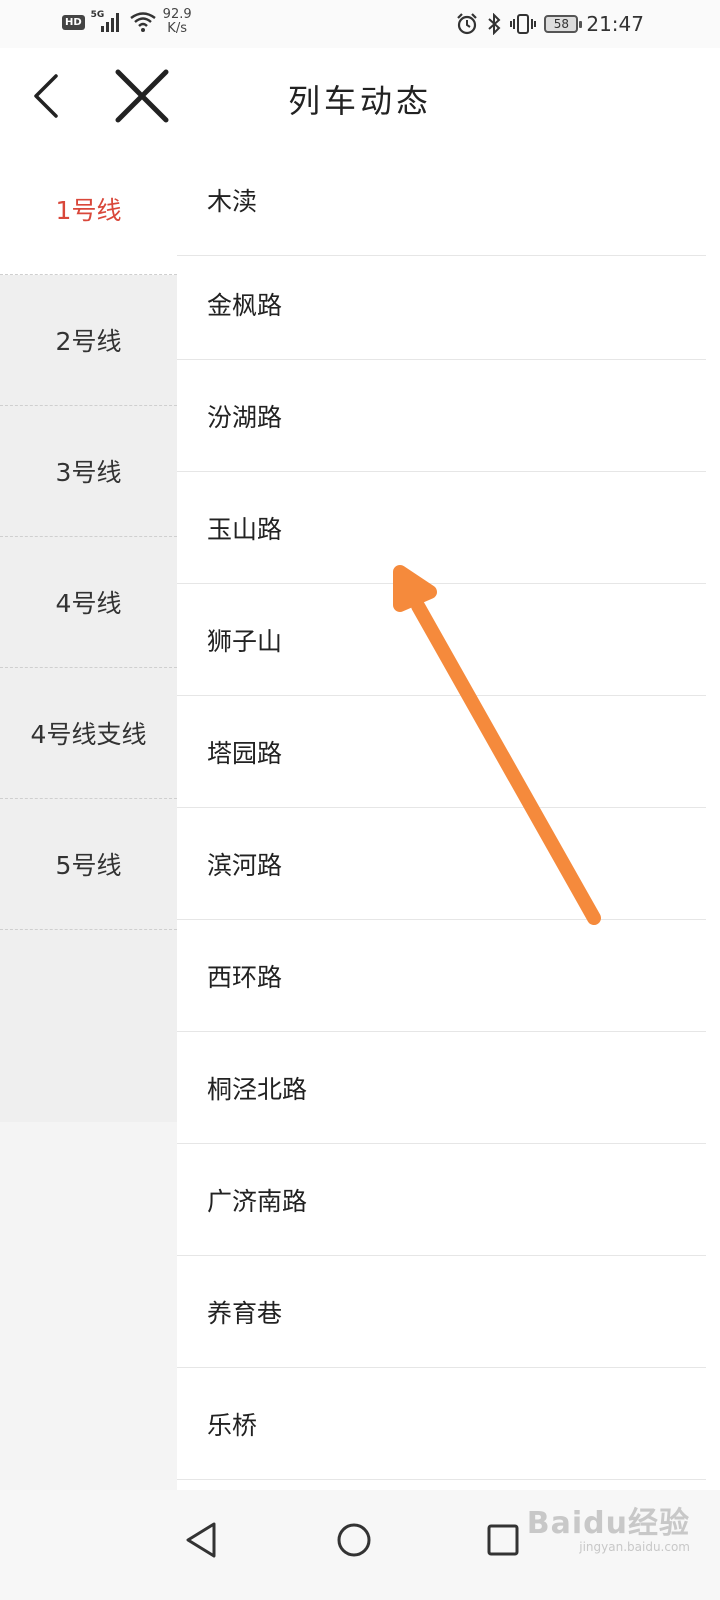 This screenshot has width=720, height=1600. Describe the element at coordinates (245, 305) in the screenshot. I see `station-name: 金枫路` at that location.